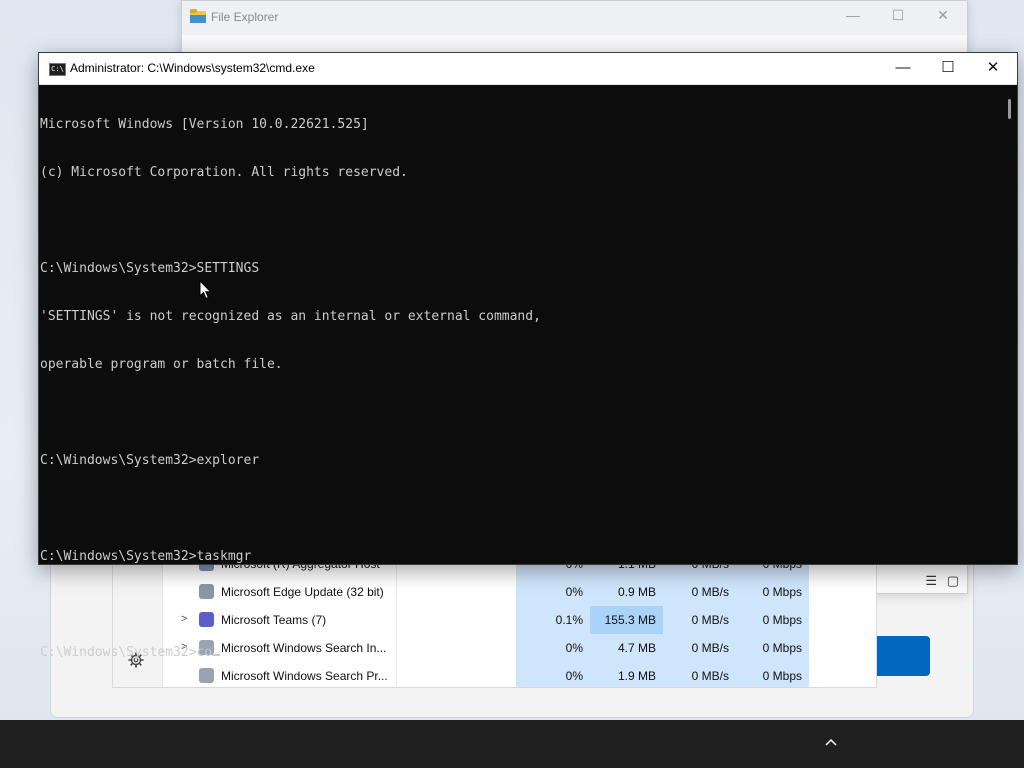 The height and width of the screenshot is (768, 1024). I want to click on cmd-maximize-button: ☐, so click(948, 68).